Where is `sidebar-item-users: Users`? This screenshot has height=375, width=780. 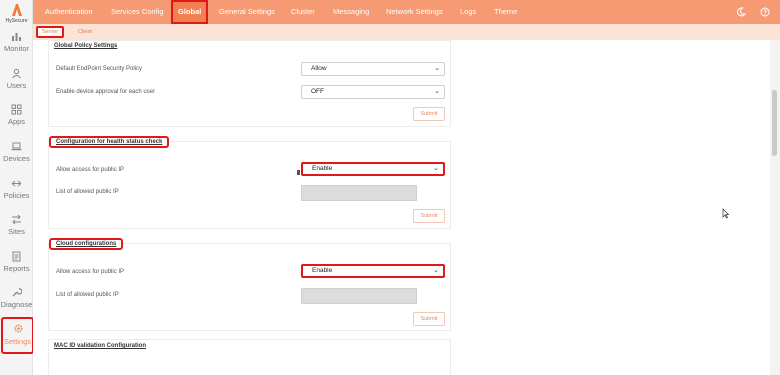 sidebar-item-users: Users is located at coordinates (16, 83).